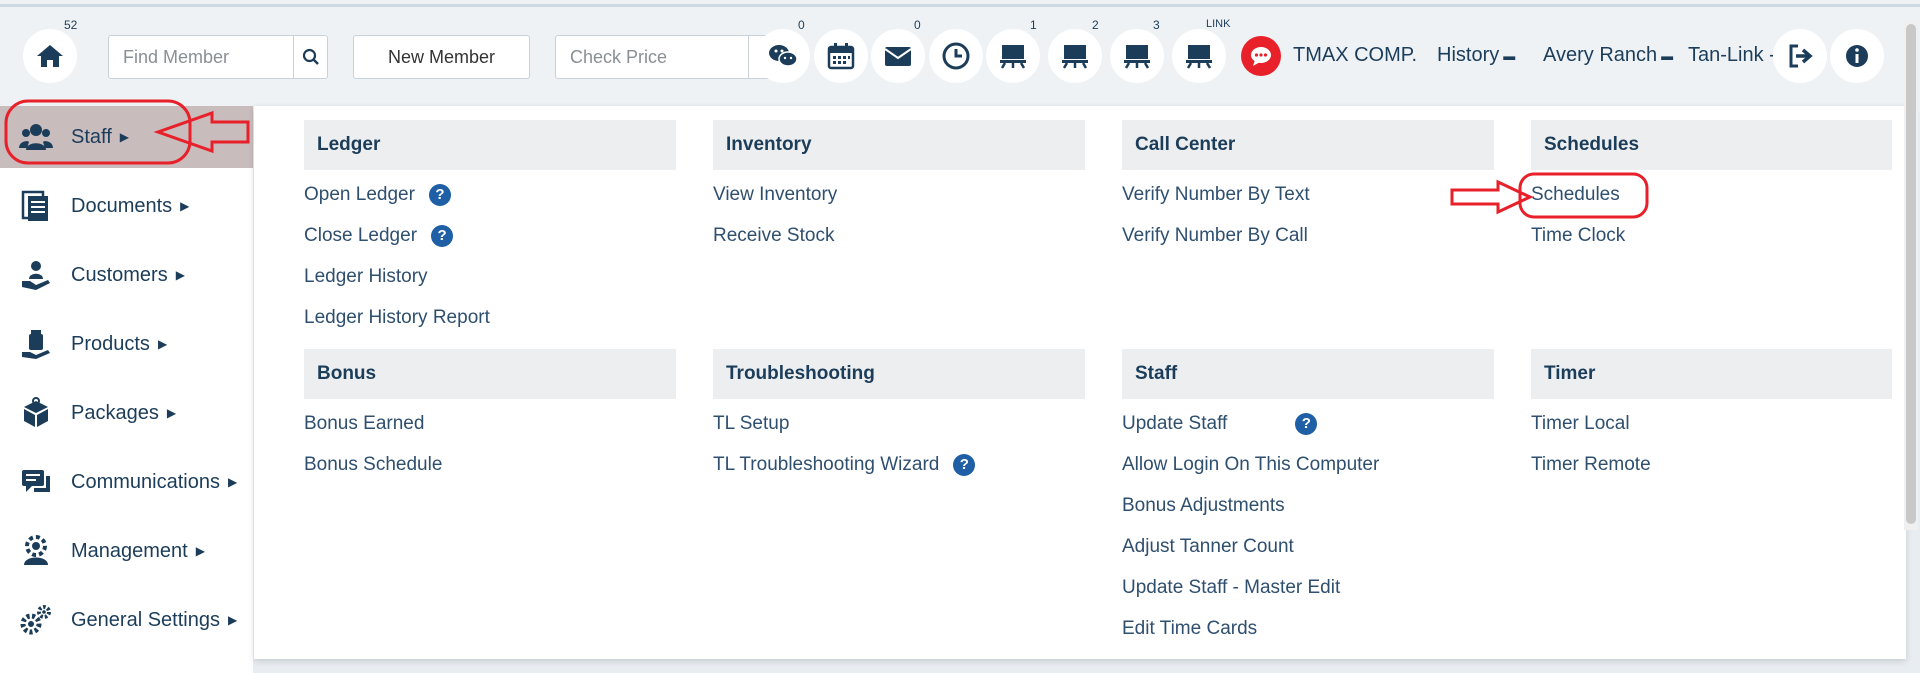  I want to click on documents-icon, so click(36, 206).